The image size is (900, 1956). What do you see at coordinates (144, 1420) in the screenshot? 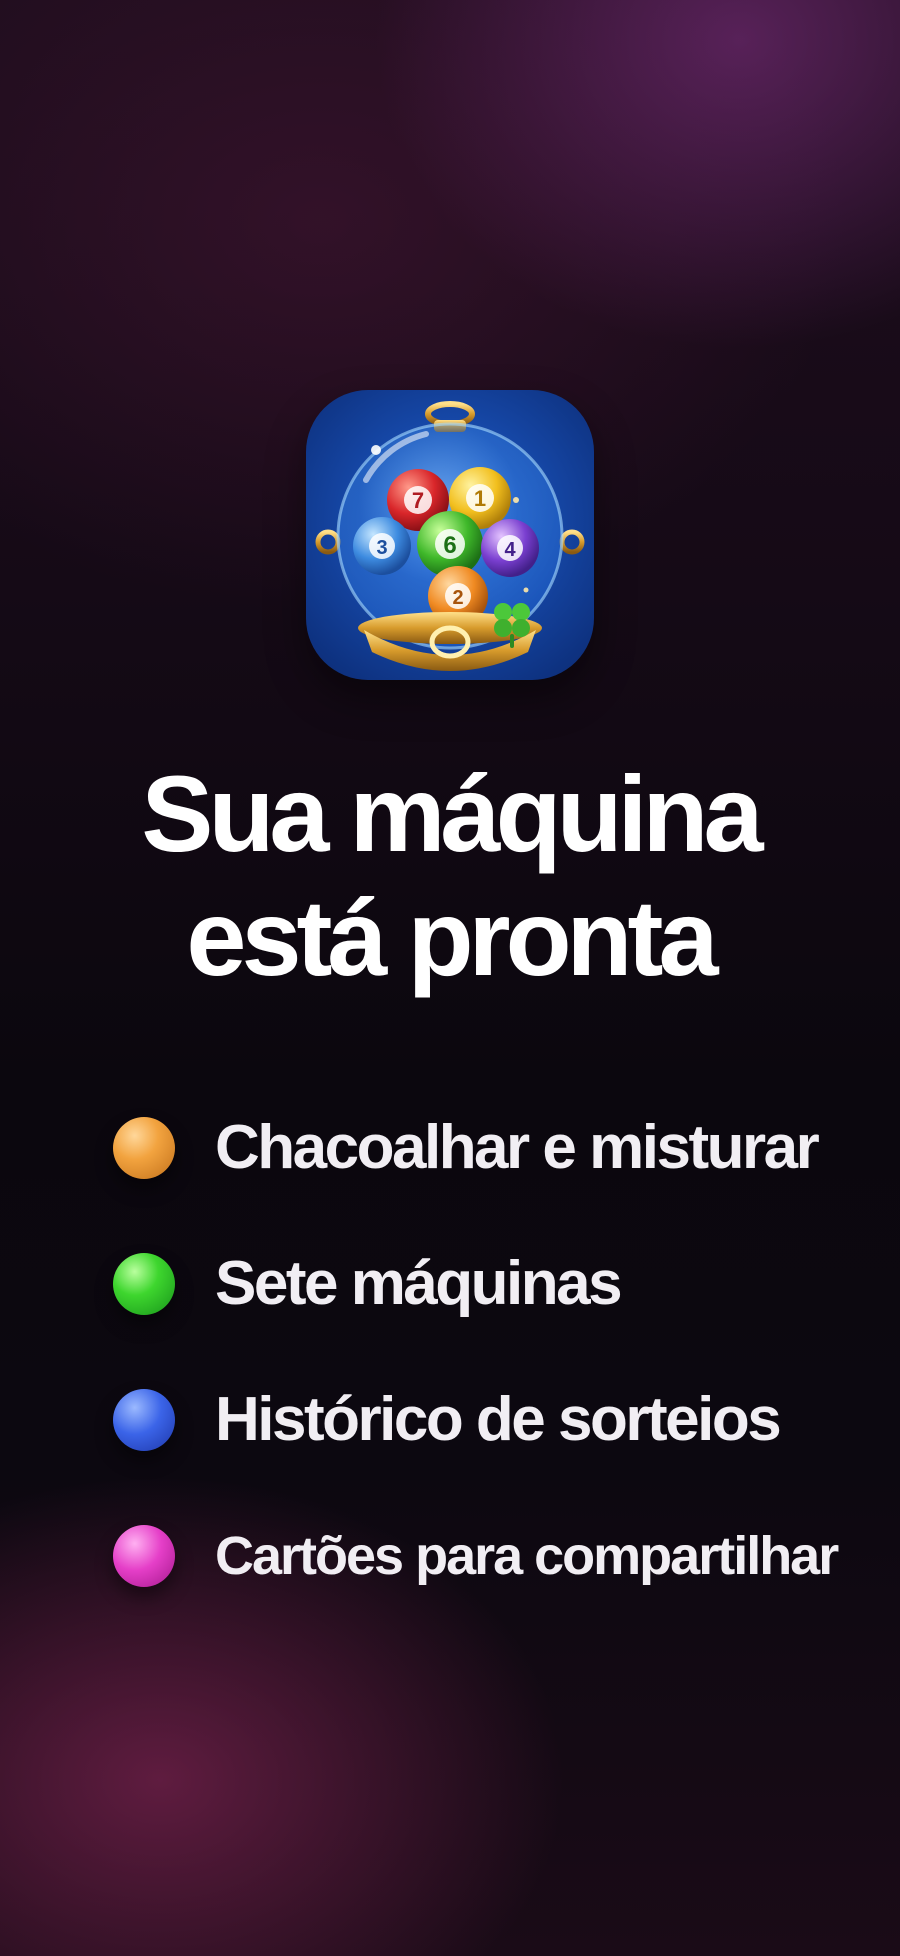
I see `blue-ball-icon` at bounding box center [144, 1420].